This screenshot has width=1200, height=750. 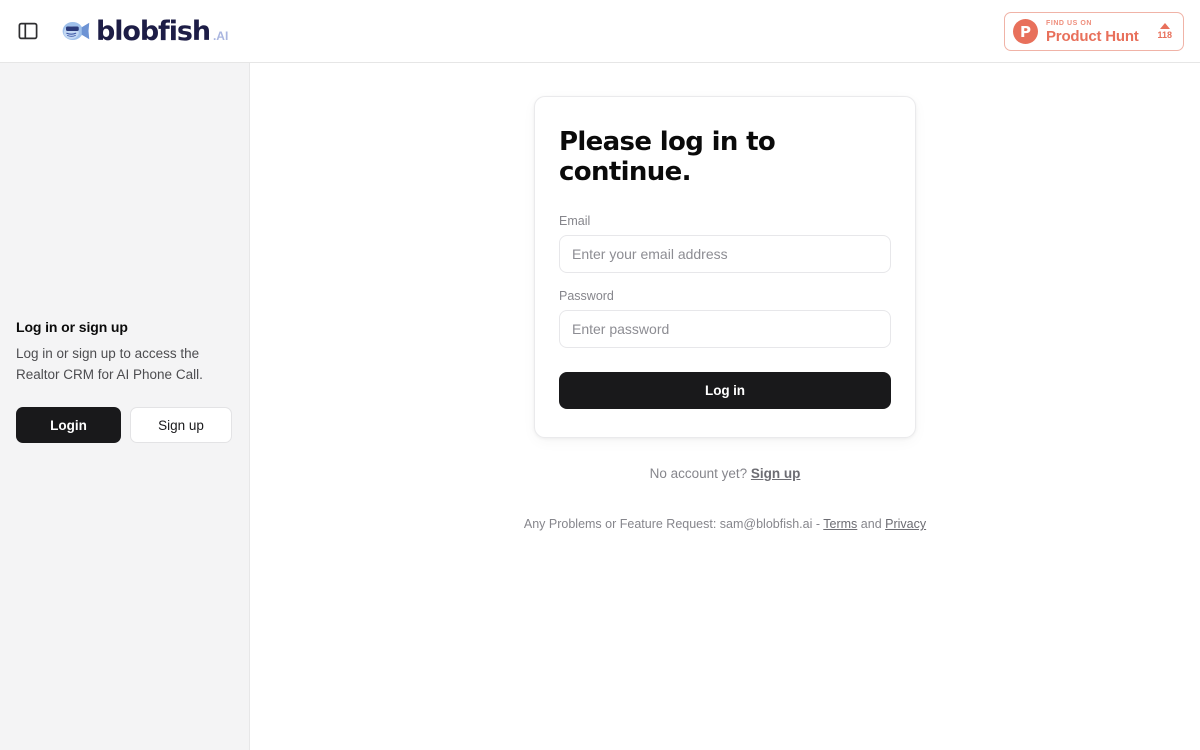 What do you see at coordinates (586, 296) in the screenshot?
I see `password-label: Password` at bounding box center [586, 296].